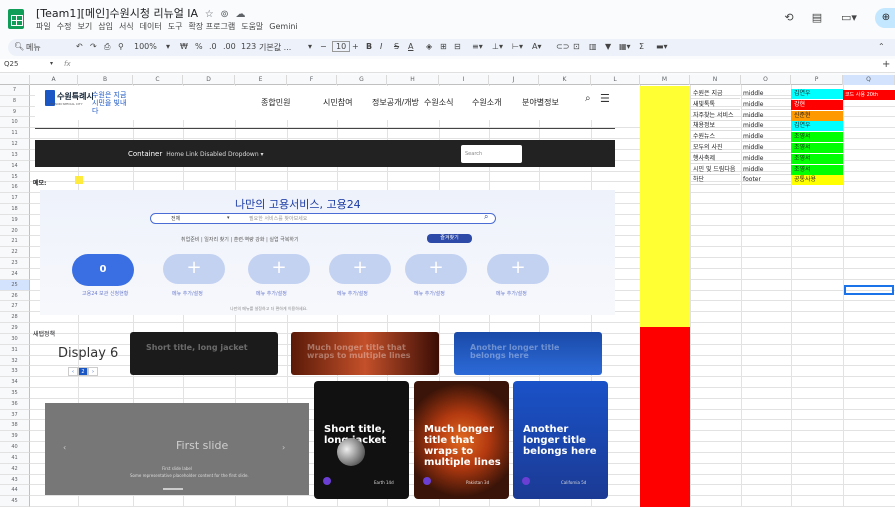 Image resolution: width=895 pixels, height=507 pixels. I want to click on row-header: 36, so click(15, 404).